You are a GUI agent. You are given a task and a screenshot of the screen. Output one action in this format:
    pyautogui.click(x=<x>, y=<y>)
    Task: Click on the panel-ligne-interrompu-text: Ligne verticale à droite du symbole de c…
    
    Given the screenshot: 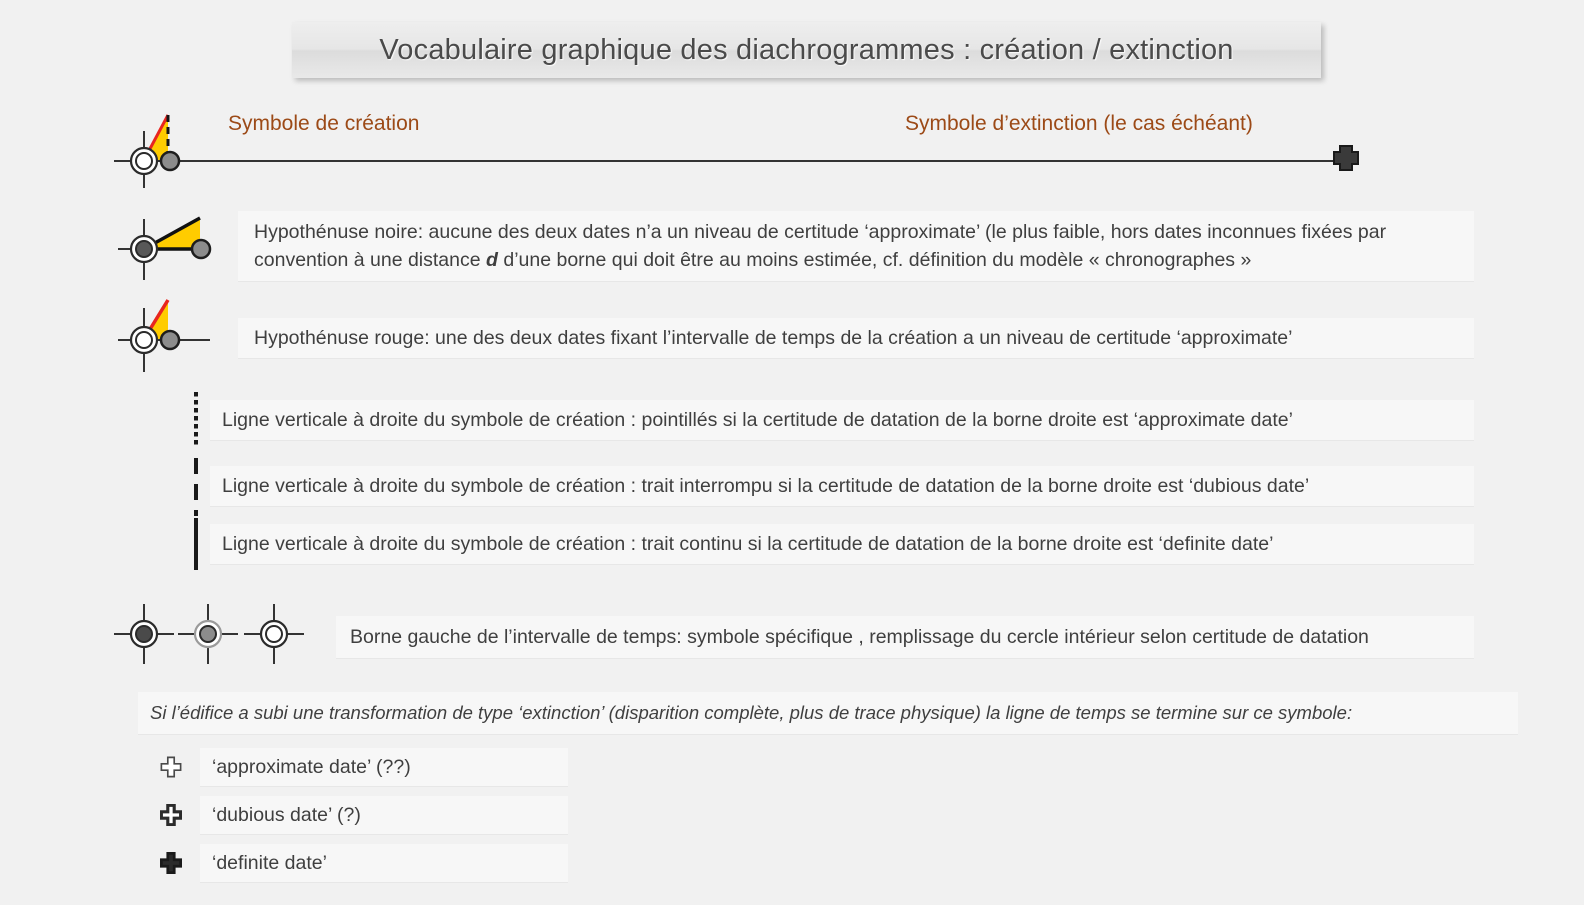 What is the action you would take?
    pyautogui.click(x=766, y=485)
    